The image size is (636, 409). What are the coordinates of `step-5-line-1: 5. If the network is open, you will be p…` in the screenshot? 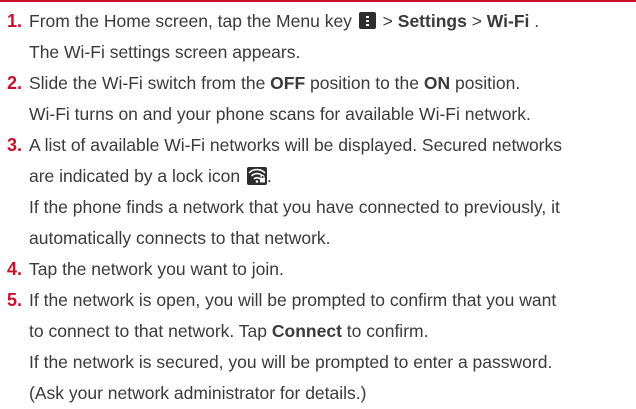 It's located at (318, 300).